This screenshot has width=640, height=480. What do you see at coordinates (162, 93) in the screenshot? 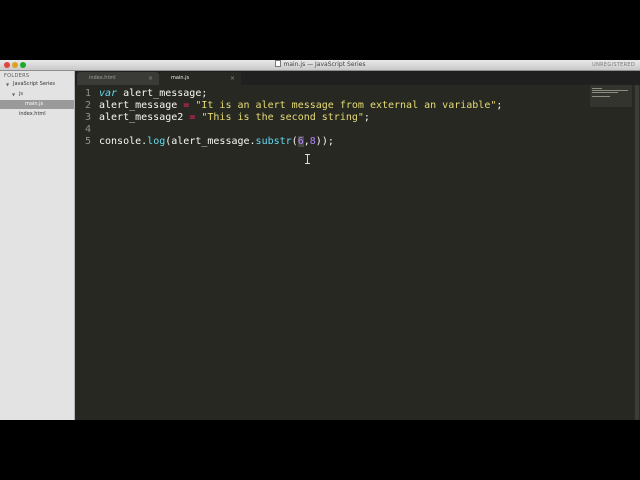
I see `identifier-token: alert_message;` at bounding box center [162, 93].